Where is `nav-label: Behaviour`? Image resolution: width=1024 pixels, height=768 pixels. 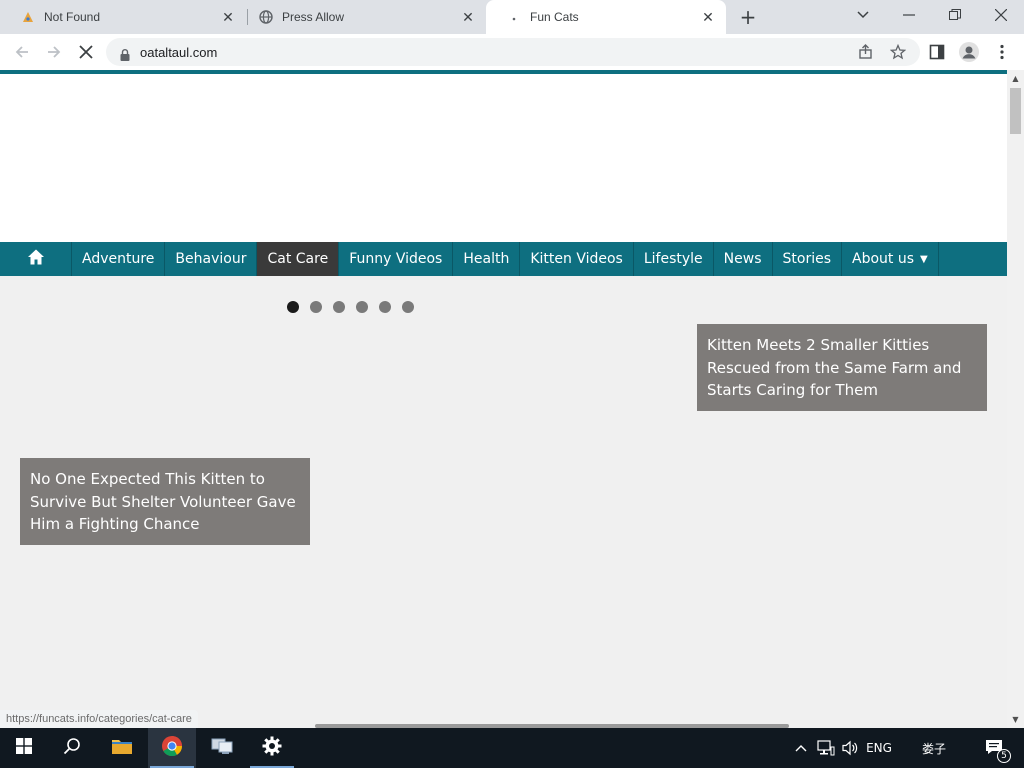 nav-label: Behaviour is located at coordinates (211, 259).